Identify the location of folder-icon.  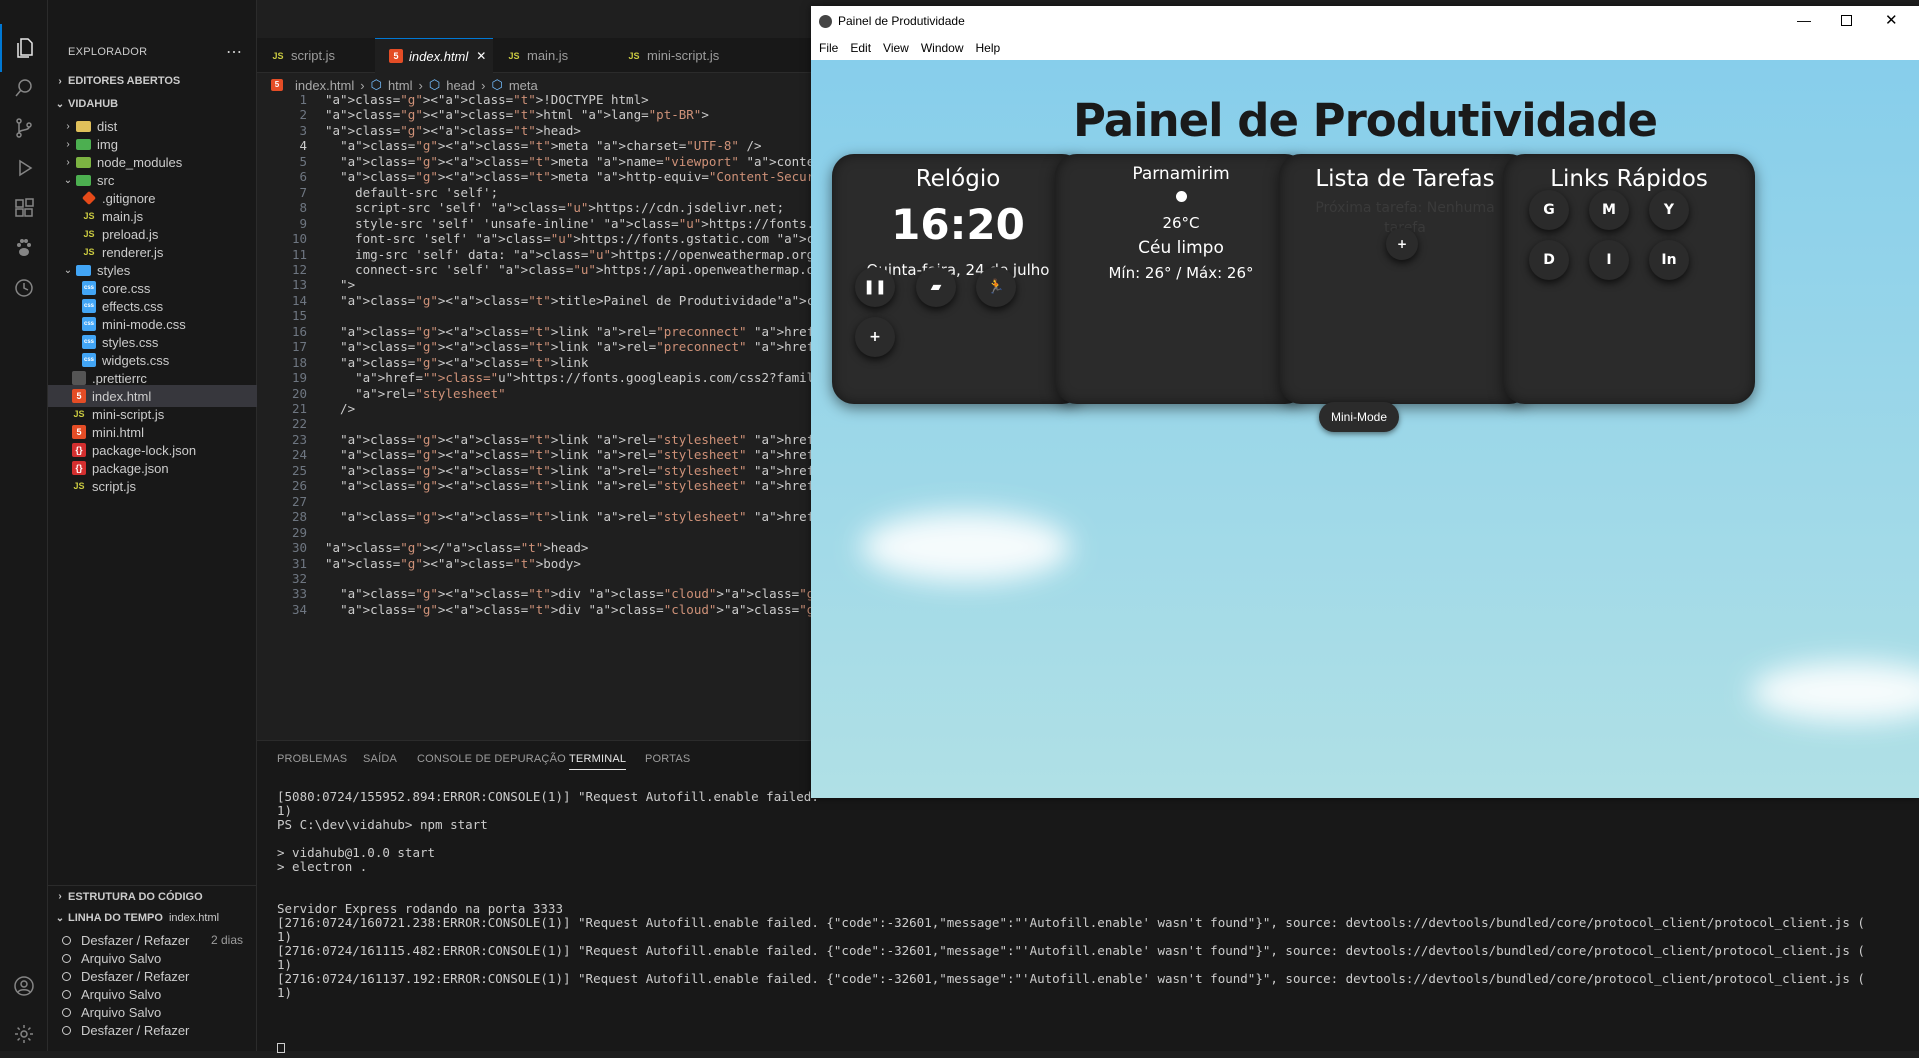
(83, 144).